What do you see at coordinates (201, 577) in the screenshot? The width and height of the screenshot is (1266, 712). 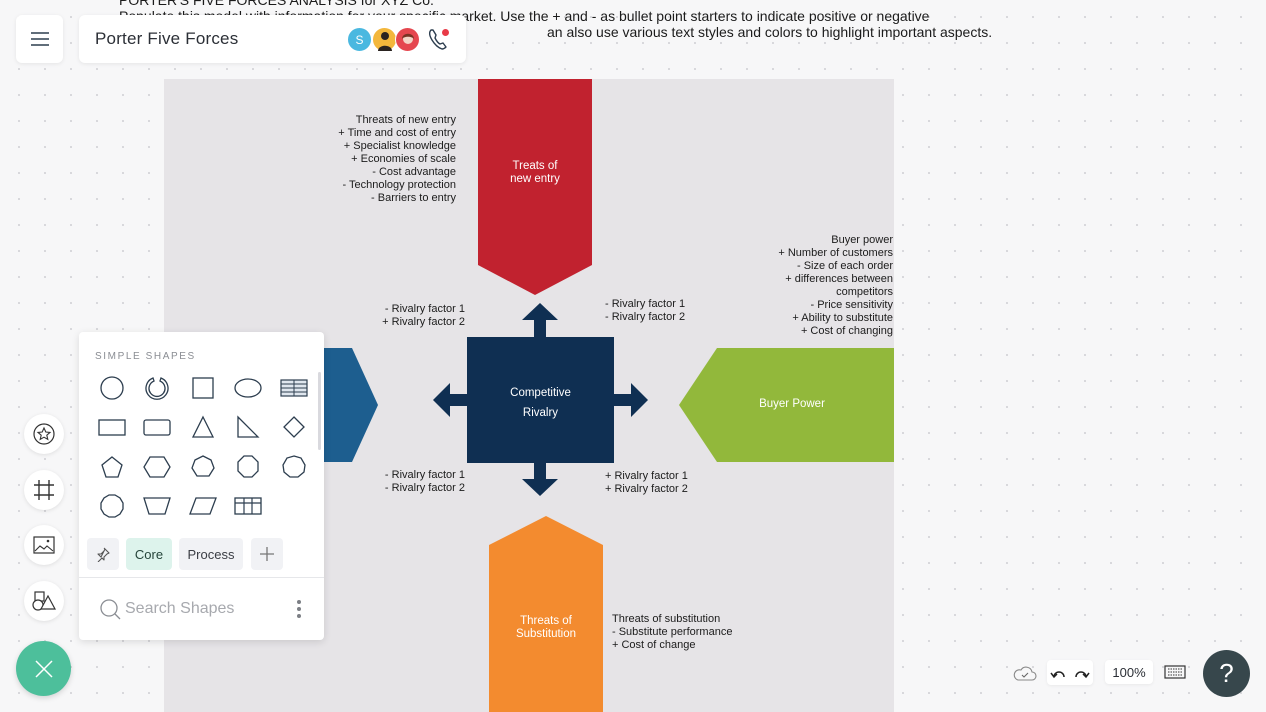 I see `panel-divider` at bounding box center [201, 577].